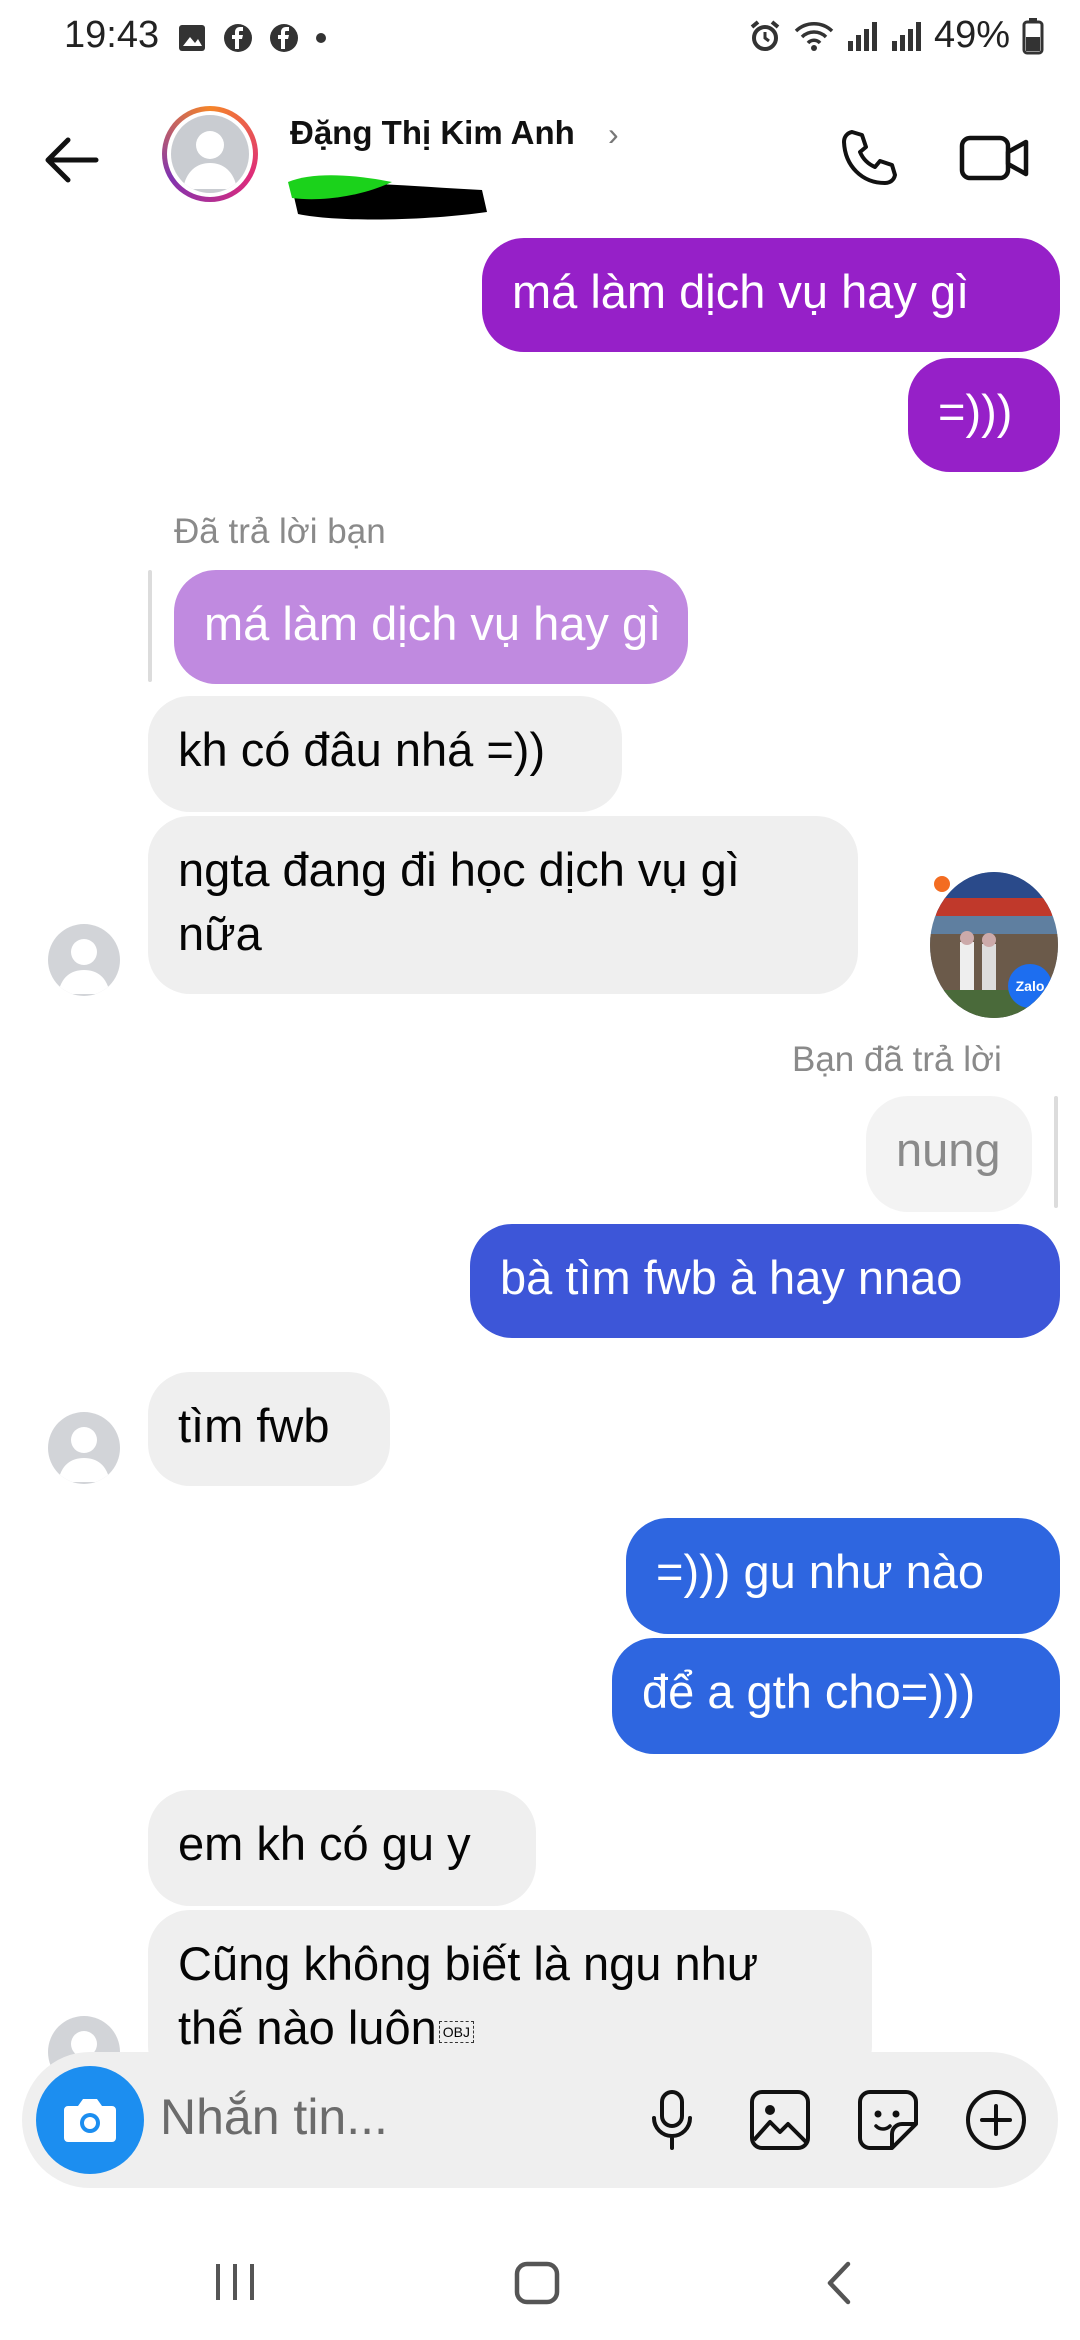 The image size is (1080, 2340). Describe the element at coordinates (995, 158) in the screenshot. I see `video-camera-icon` at that location.